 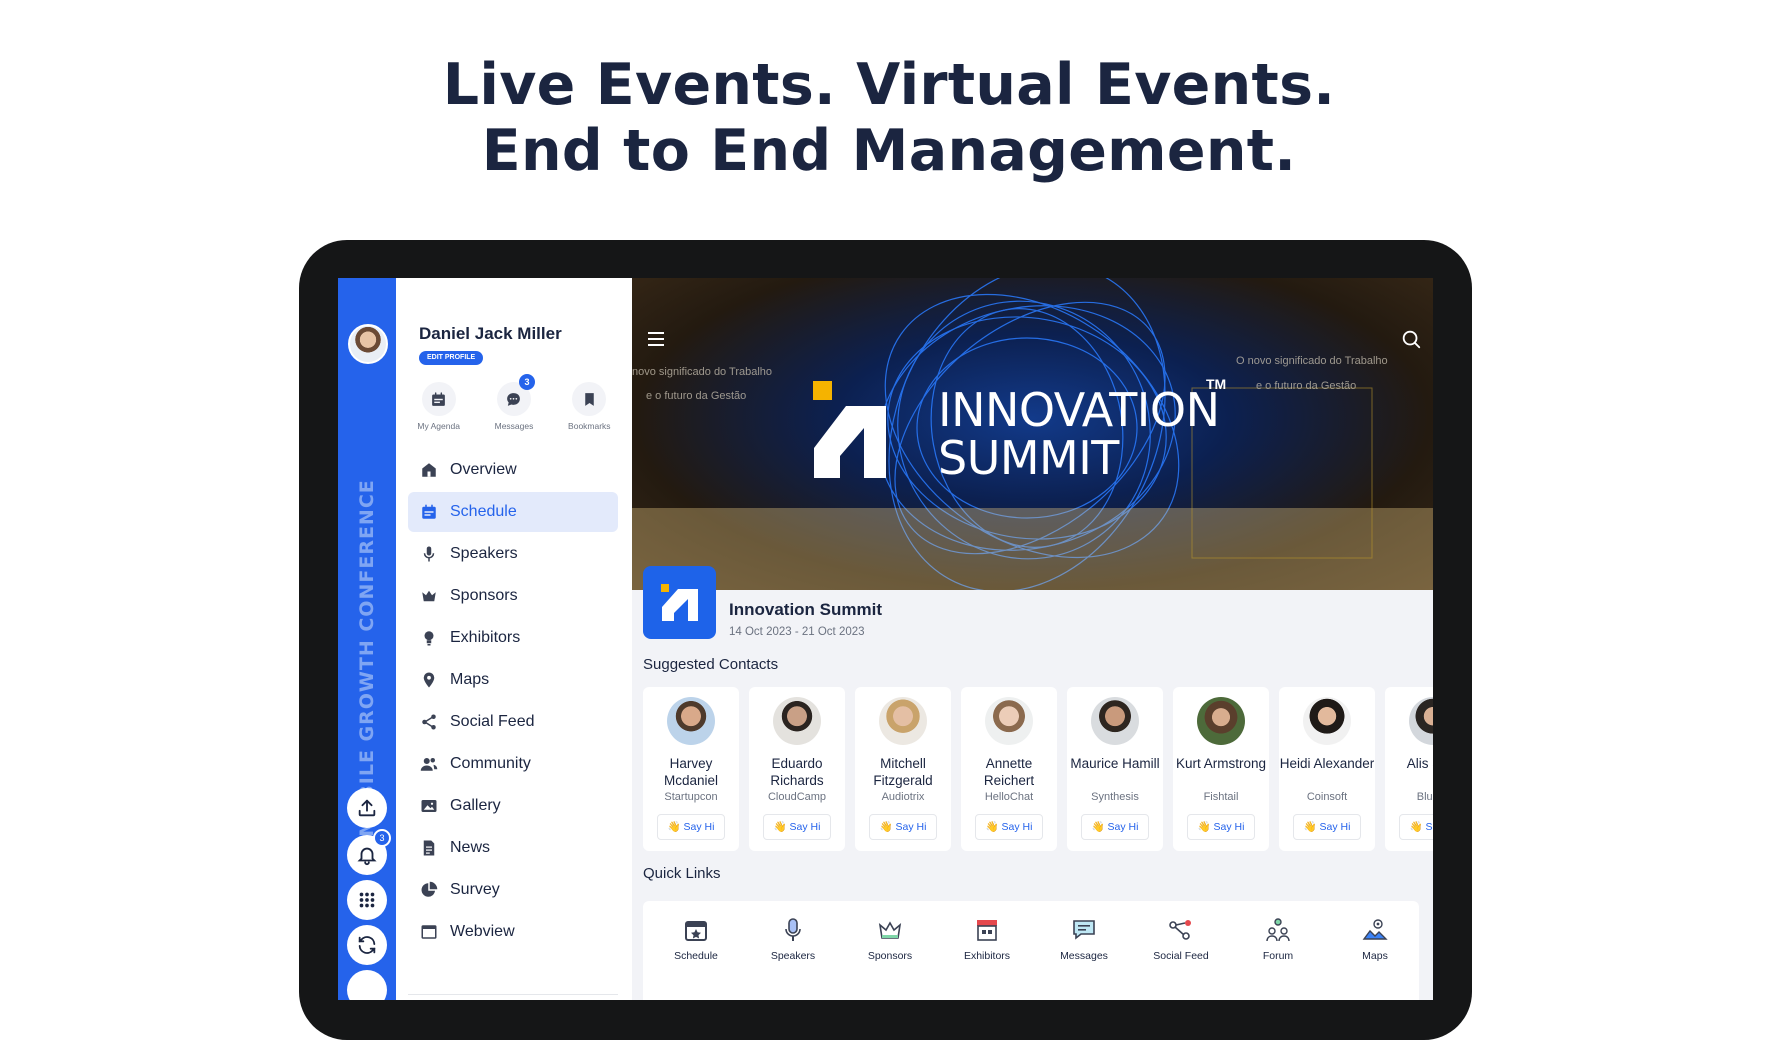 I want to click on menu-item-overview: Overview, so click(x=513, y=470).